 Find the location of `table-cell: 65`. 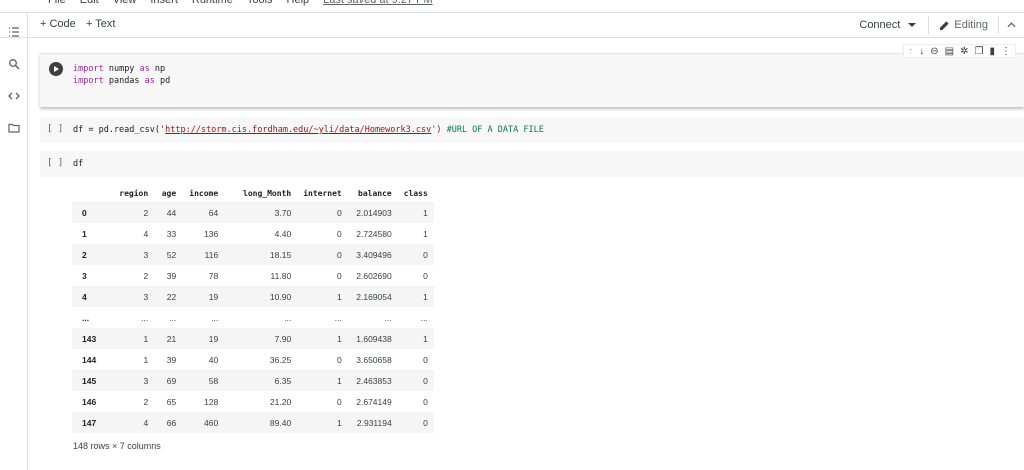

table-cell: 65 is located at coordinates (171, 401).